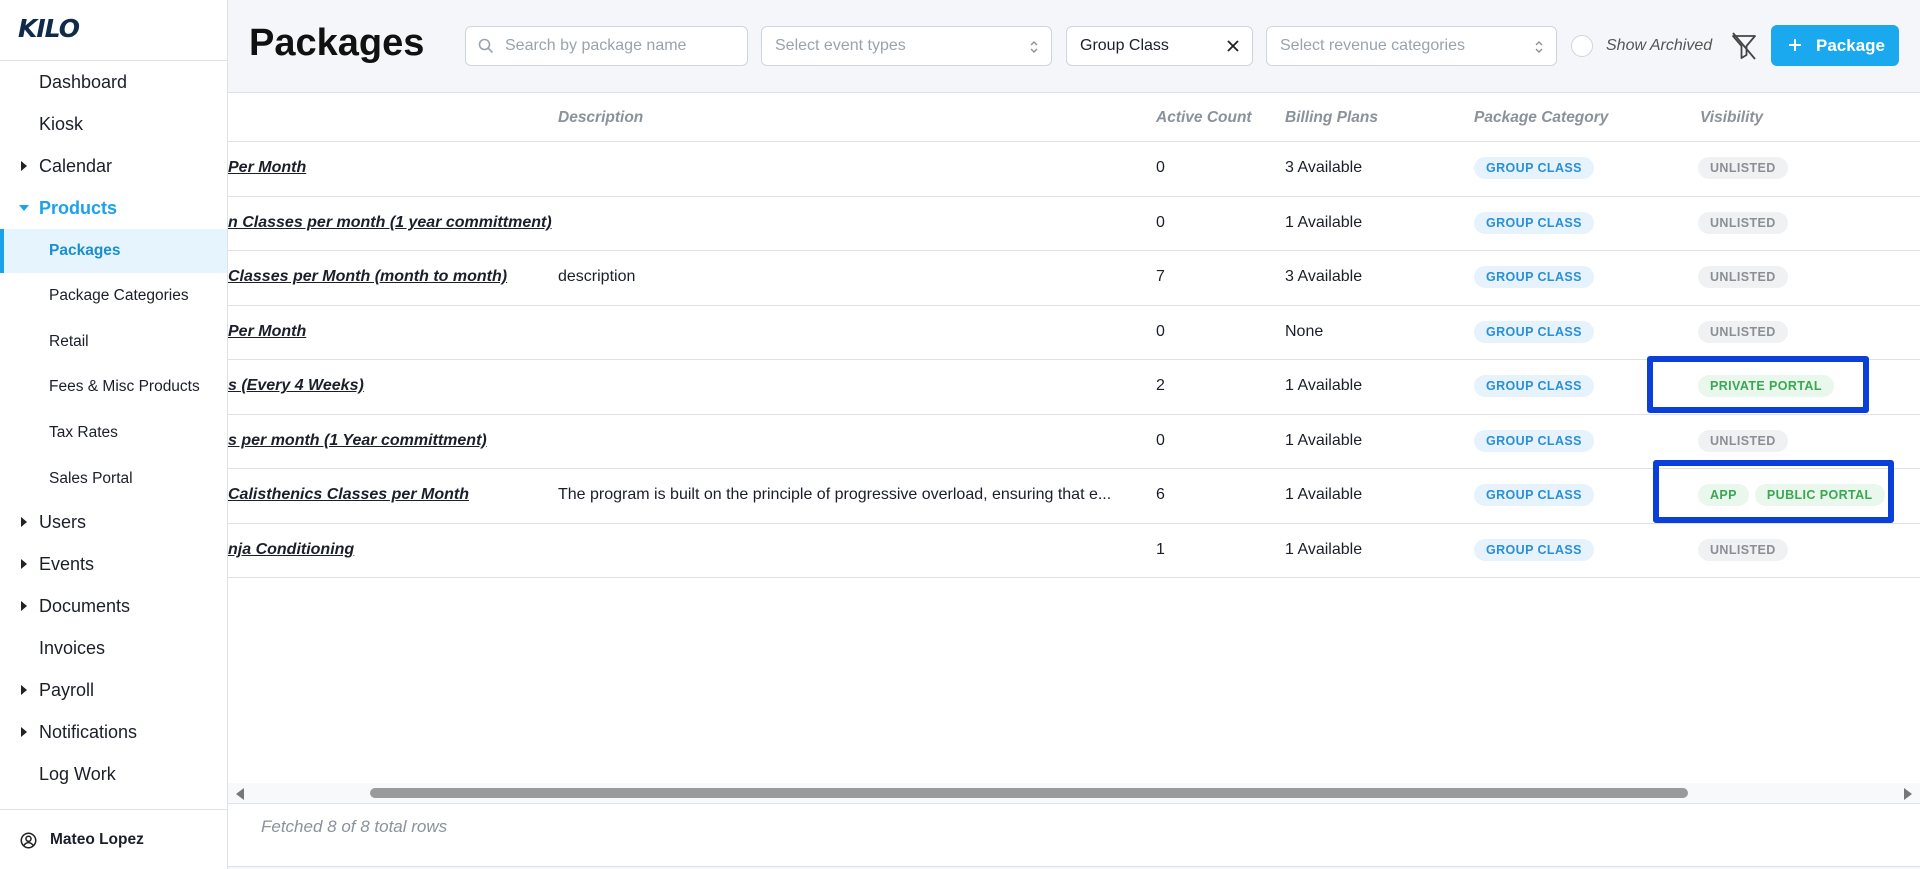 This screenshot has width=1920, height=869. Describe the element at coordinates (291, 550) in the screenshot. I see `package-name-link: nja Conditioning` at that location.